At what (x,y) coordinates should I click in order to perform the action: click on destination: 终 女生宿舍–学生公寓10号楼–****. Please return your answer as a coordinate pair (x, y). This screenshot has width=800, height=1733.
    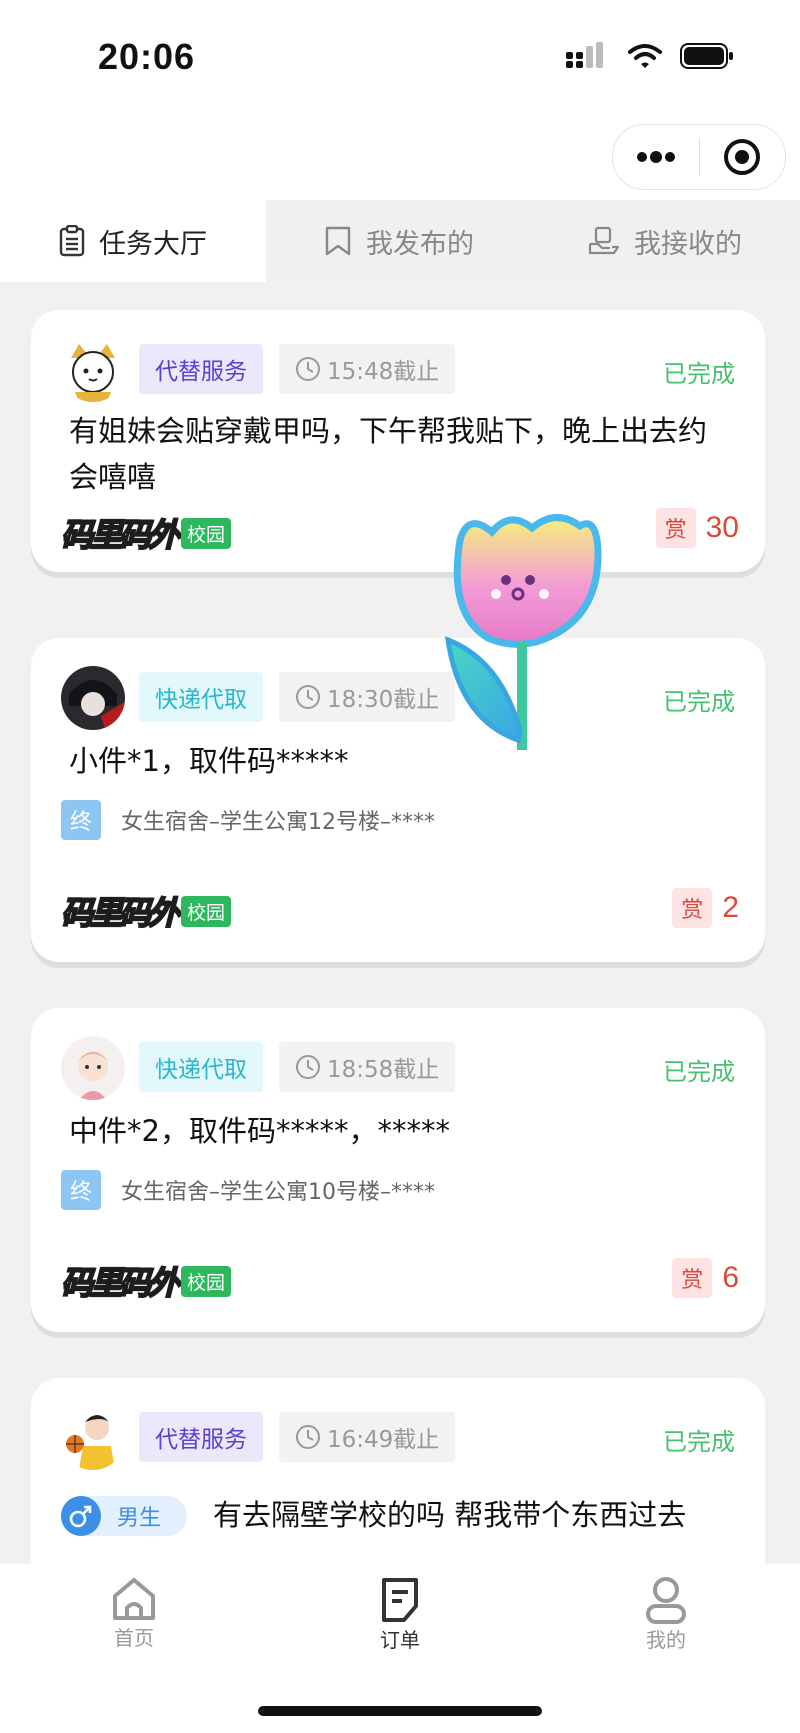
    Looking at the image, I should click on (248, 1190).